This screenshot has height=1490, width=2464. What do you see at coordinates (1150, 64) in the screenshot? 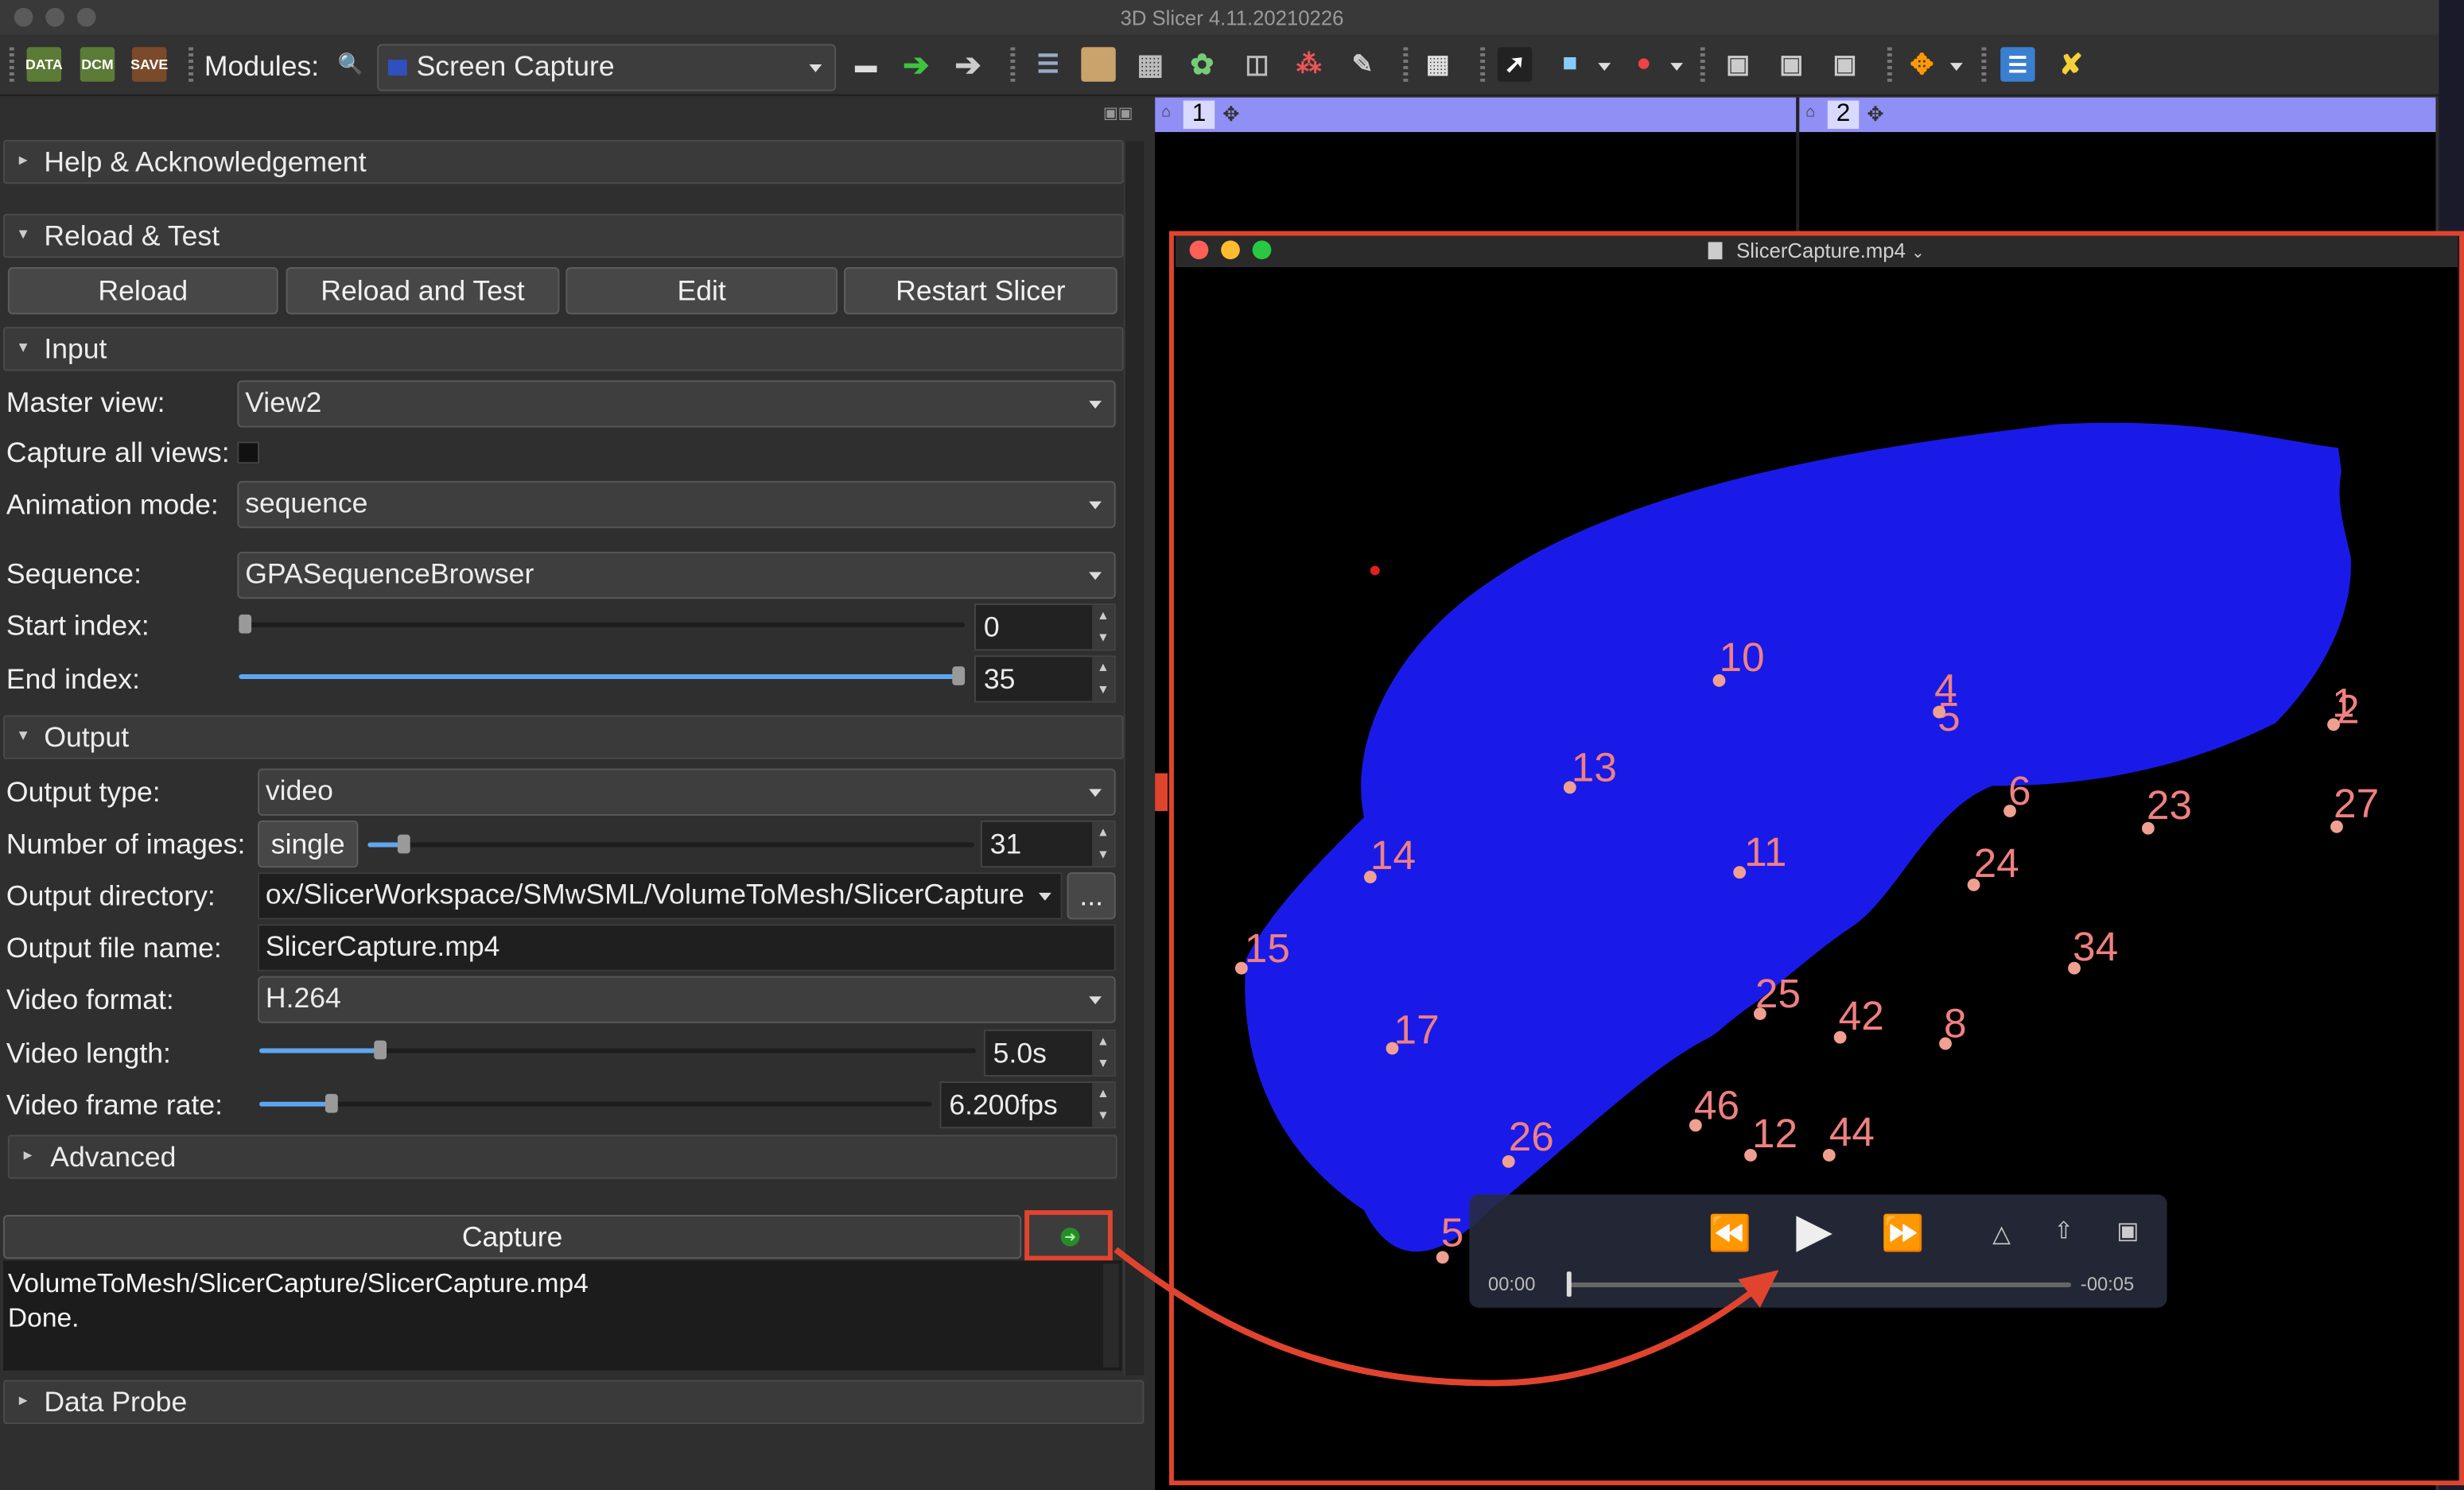
I see `models-module-icon: ▦` at bounding box center [1150, 64].